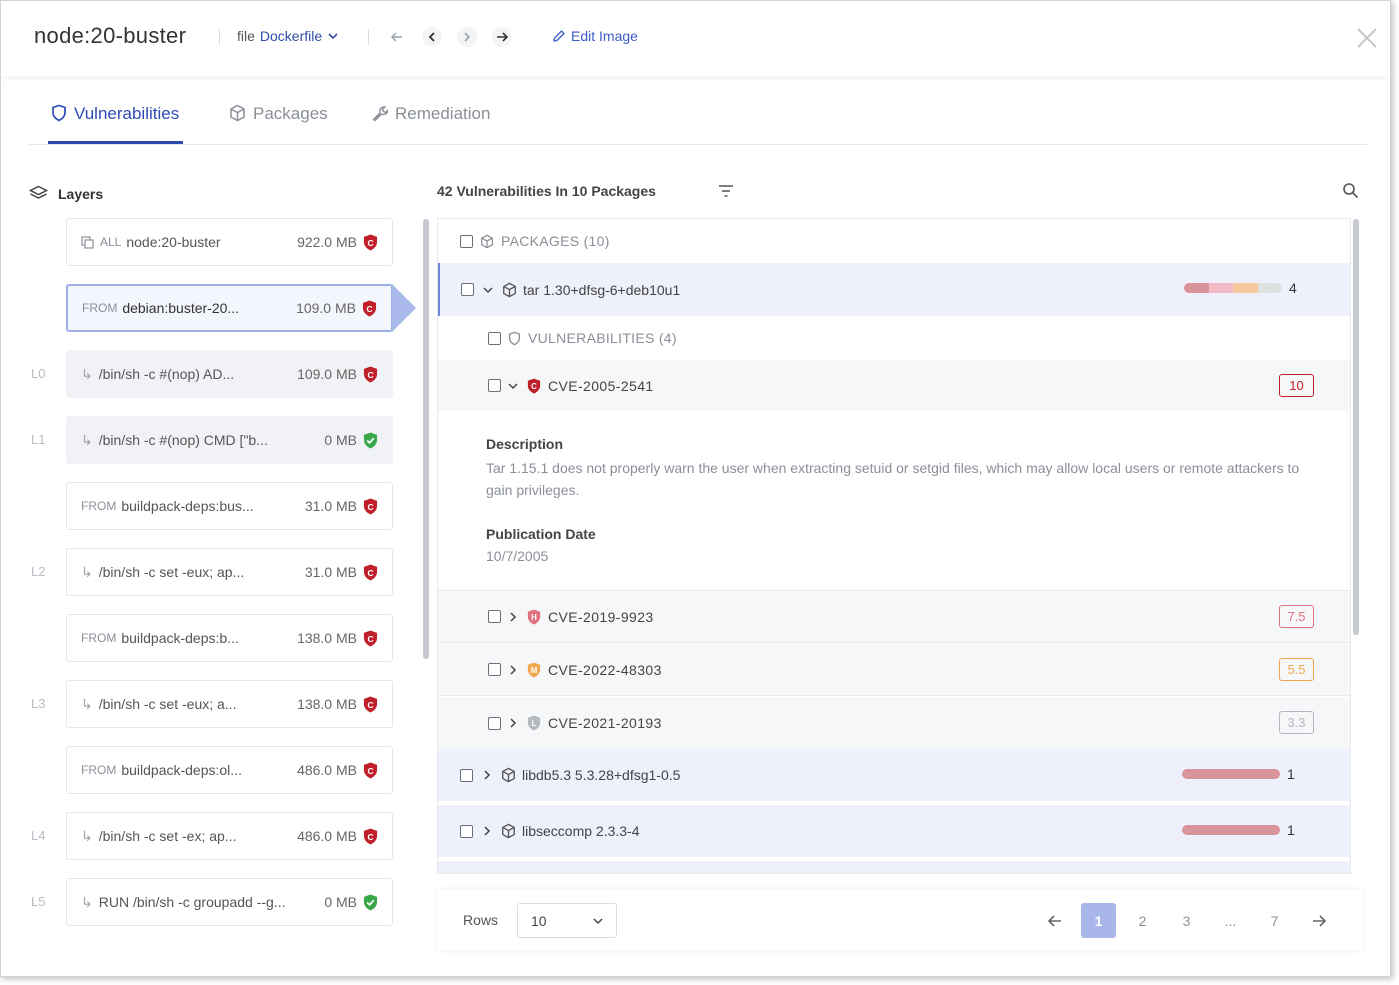  What do you see at coordinates (502, 37) in the screenshot?
I see `last-layer-button` at bounding box center [502, 37].